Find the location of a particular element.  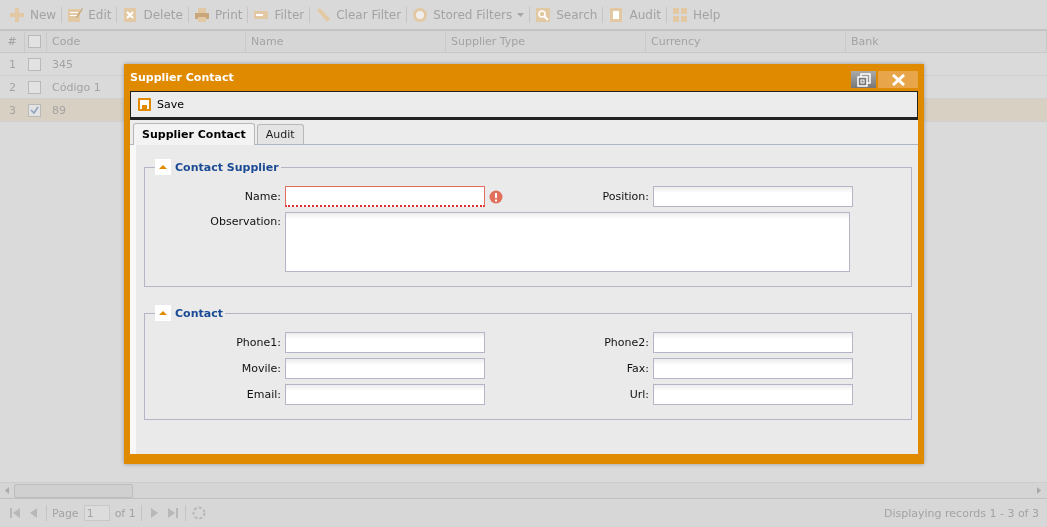

save-button: Save is located at coordinates (161, 104).